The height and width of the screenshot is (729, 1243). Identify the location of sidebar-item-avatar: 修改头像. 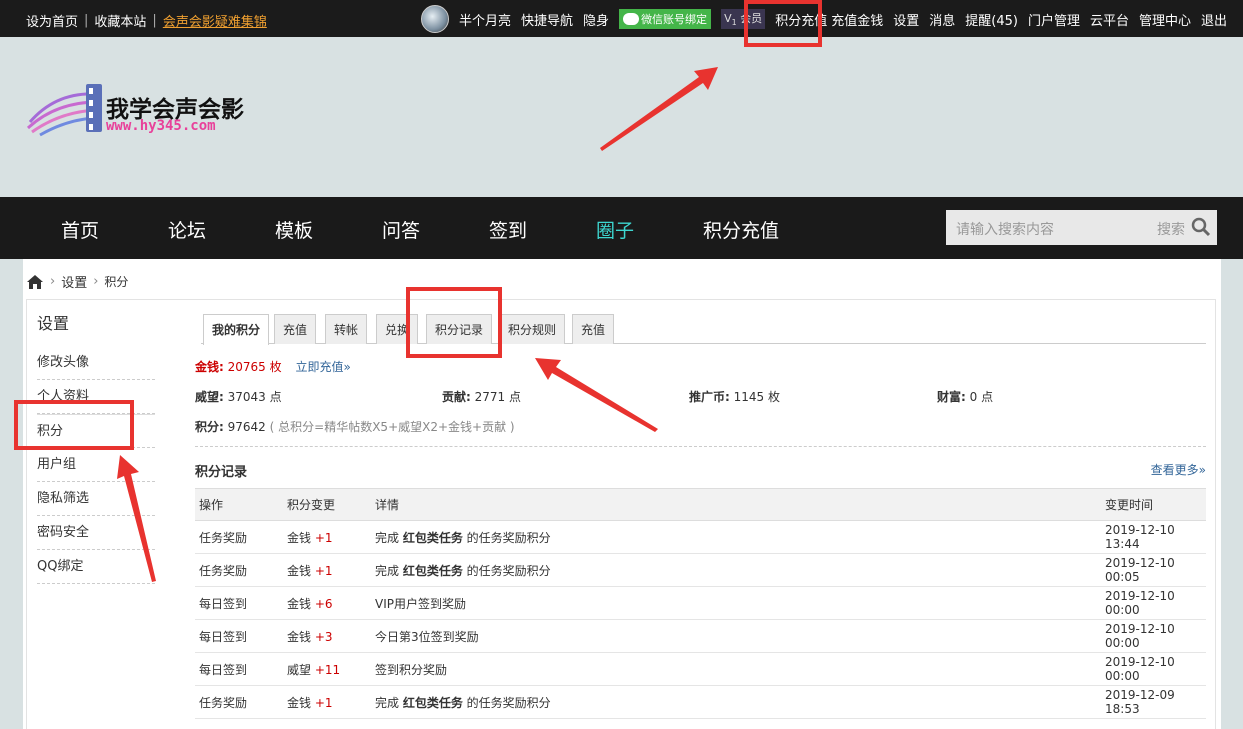
(96, 363).